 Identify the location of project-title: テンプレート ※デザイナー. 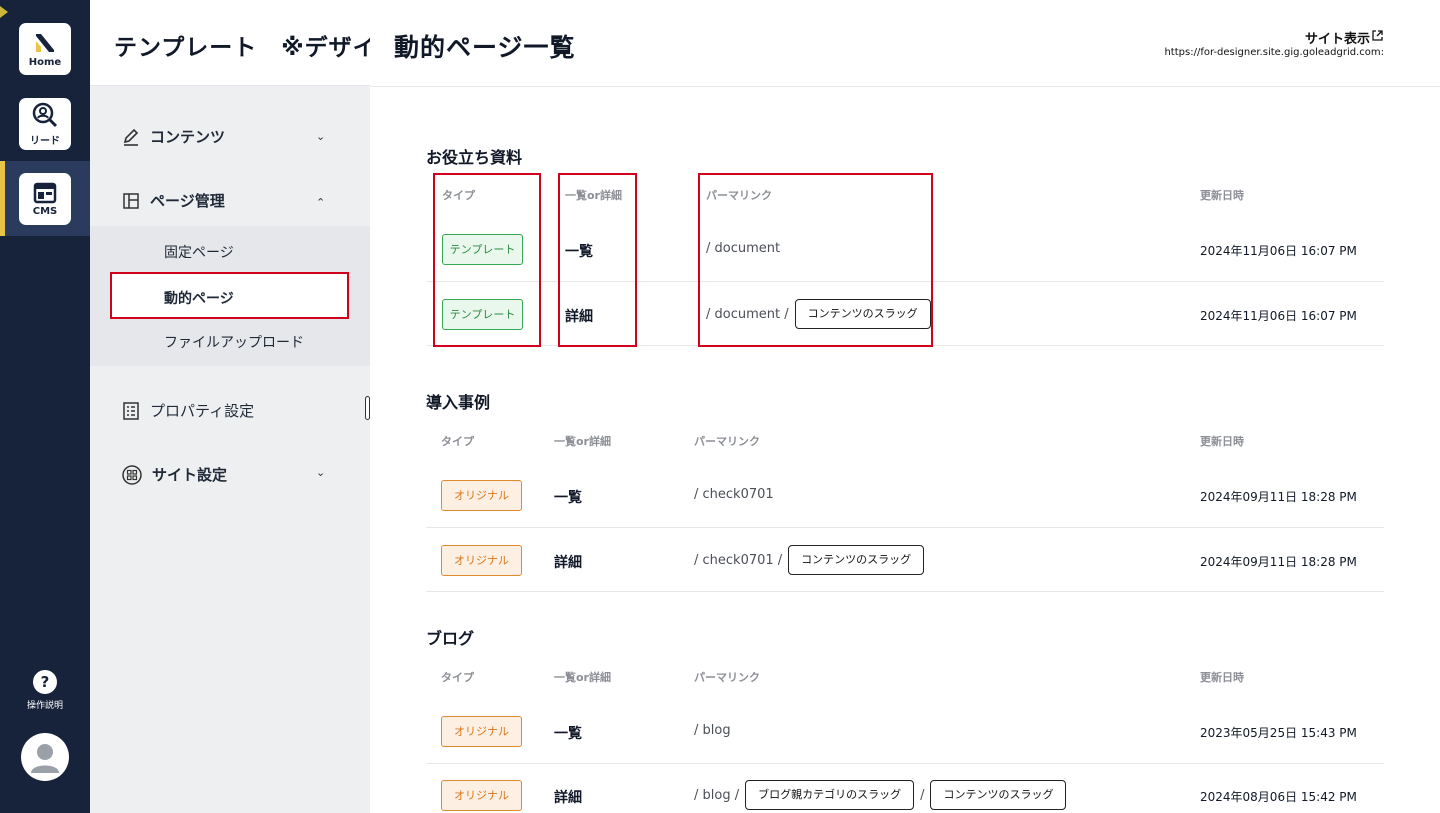
(242, 48).